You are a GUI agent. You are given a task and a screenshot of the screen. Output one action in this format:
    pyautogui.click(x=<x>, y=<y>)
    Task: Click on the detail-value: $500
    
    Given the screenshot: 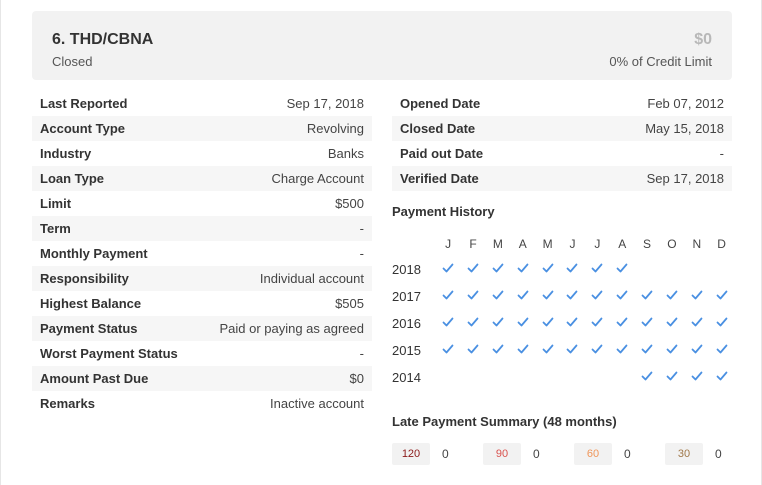 What is the action you would take?
    pyautogui.click(x=349, y=203)
    